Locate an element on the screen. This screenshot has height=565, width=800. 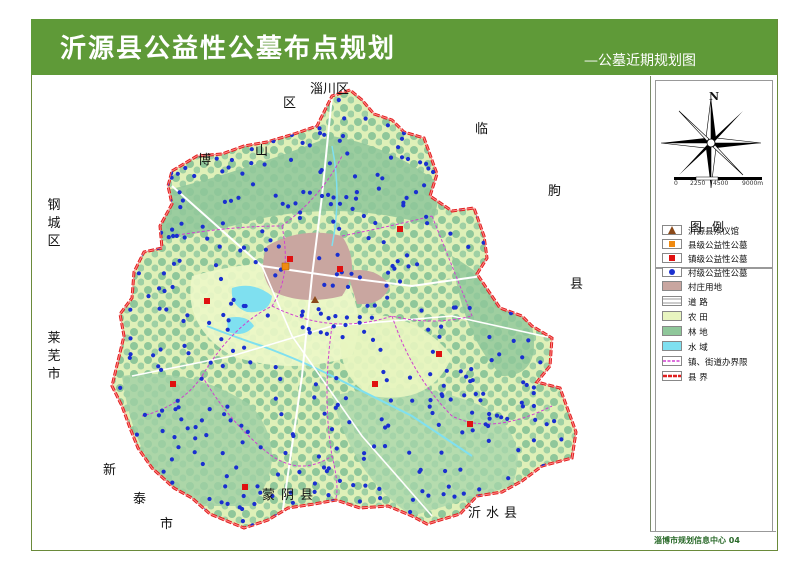
red-square-swatch-icon is located at coordinates (672, 258).